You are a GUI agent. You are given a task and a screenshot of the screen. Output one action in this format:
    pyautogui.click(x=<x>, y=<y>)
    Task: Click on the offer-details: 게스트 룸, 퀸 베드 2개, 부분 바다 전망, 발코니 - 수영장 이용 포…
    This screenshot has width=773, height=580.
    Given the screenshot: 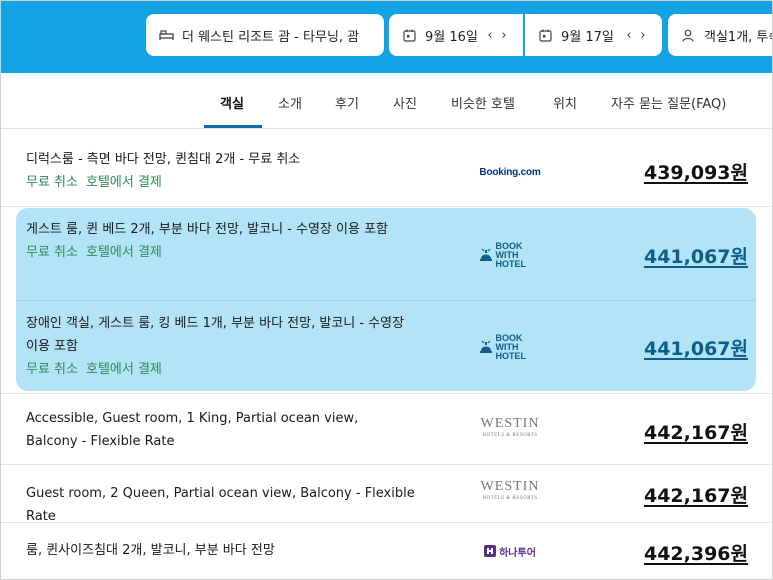 What is the action you would take?
    pyautogui.click(x=218, y=241)
    